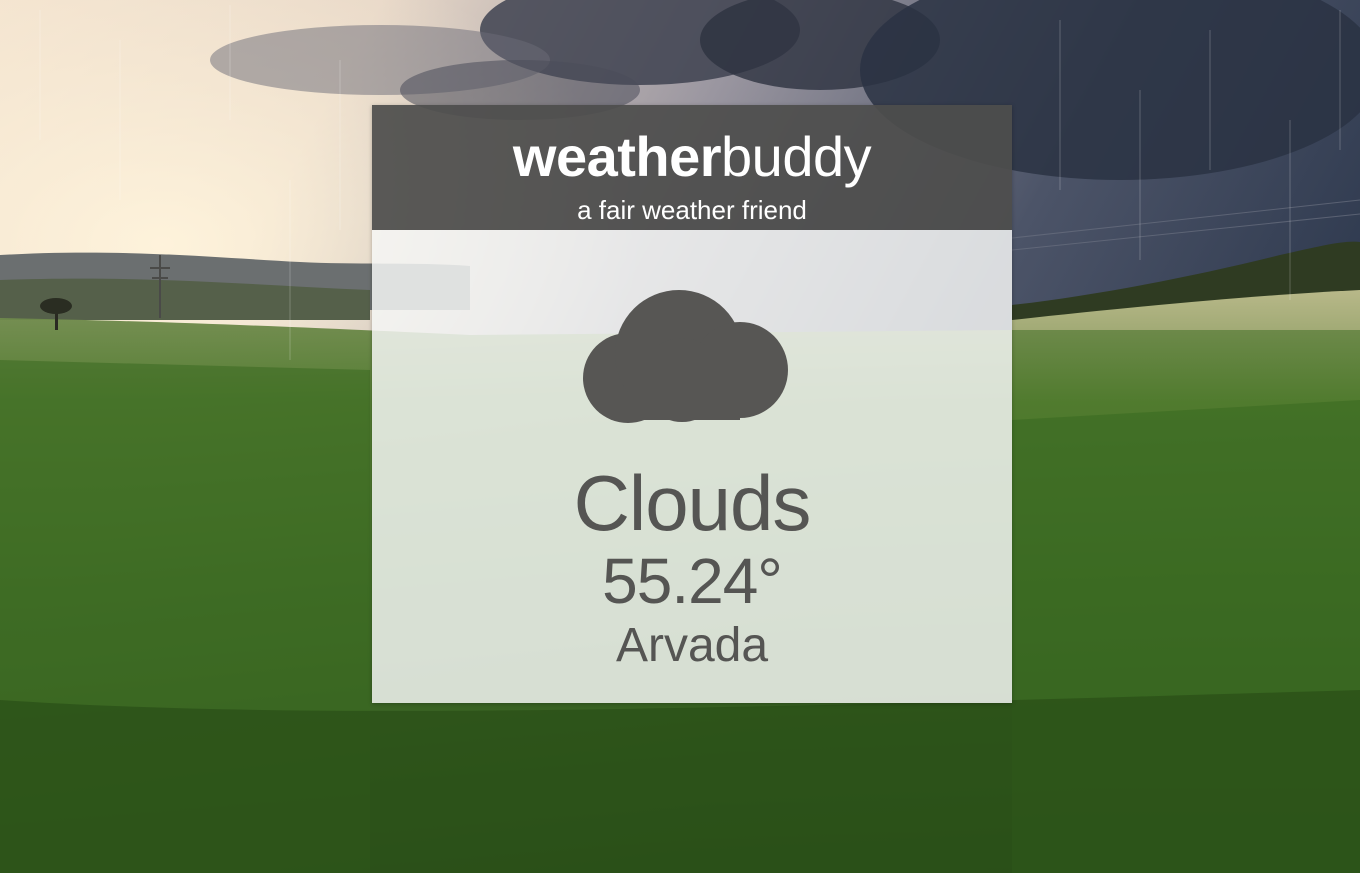  What do you see at coordinates (684, 357) in the screenshot?
I see `cloud-icon` at bounding box center [684, 357].